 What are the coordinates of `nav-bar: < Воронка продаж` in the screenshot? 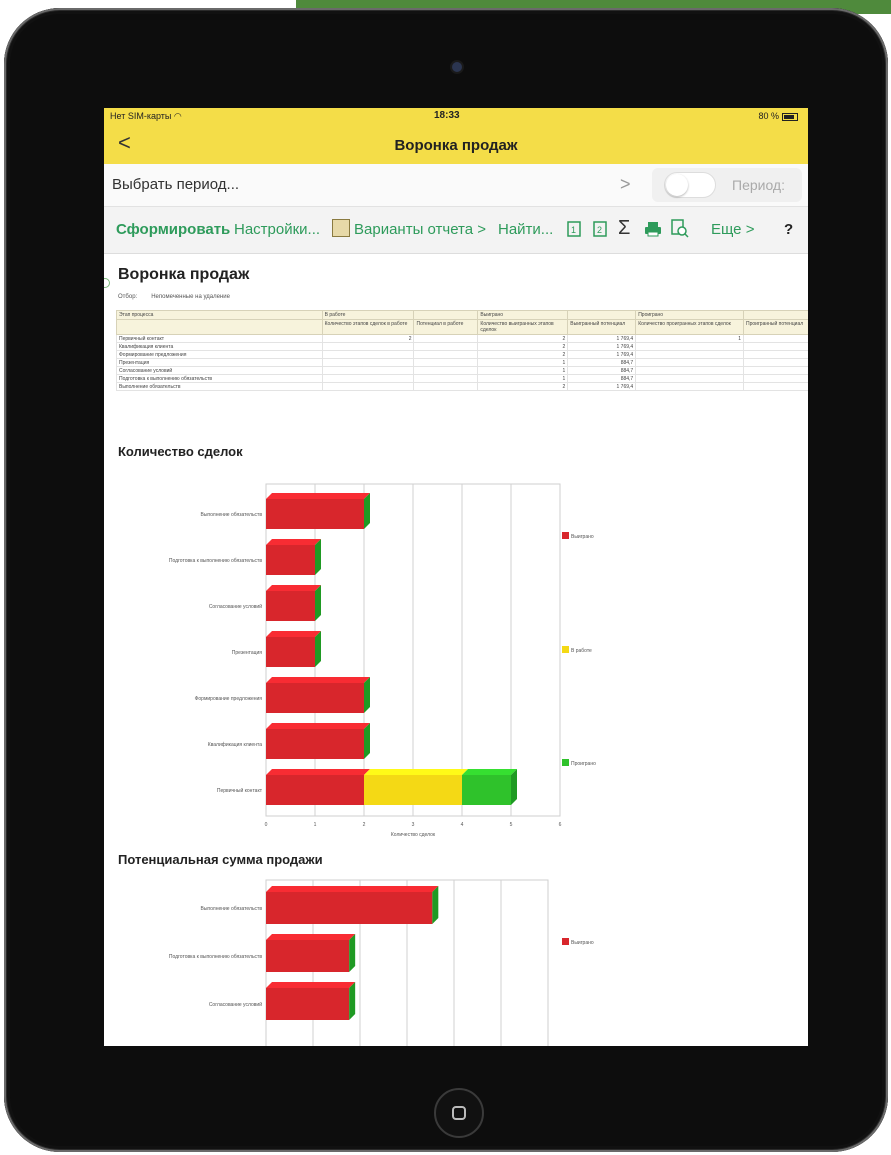 It's located at (456, 144).